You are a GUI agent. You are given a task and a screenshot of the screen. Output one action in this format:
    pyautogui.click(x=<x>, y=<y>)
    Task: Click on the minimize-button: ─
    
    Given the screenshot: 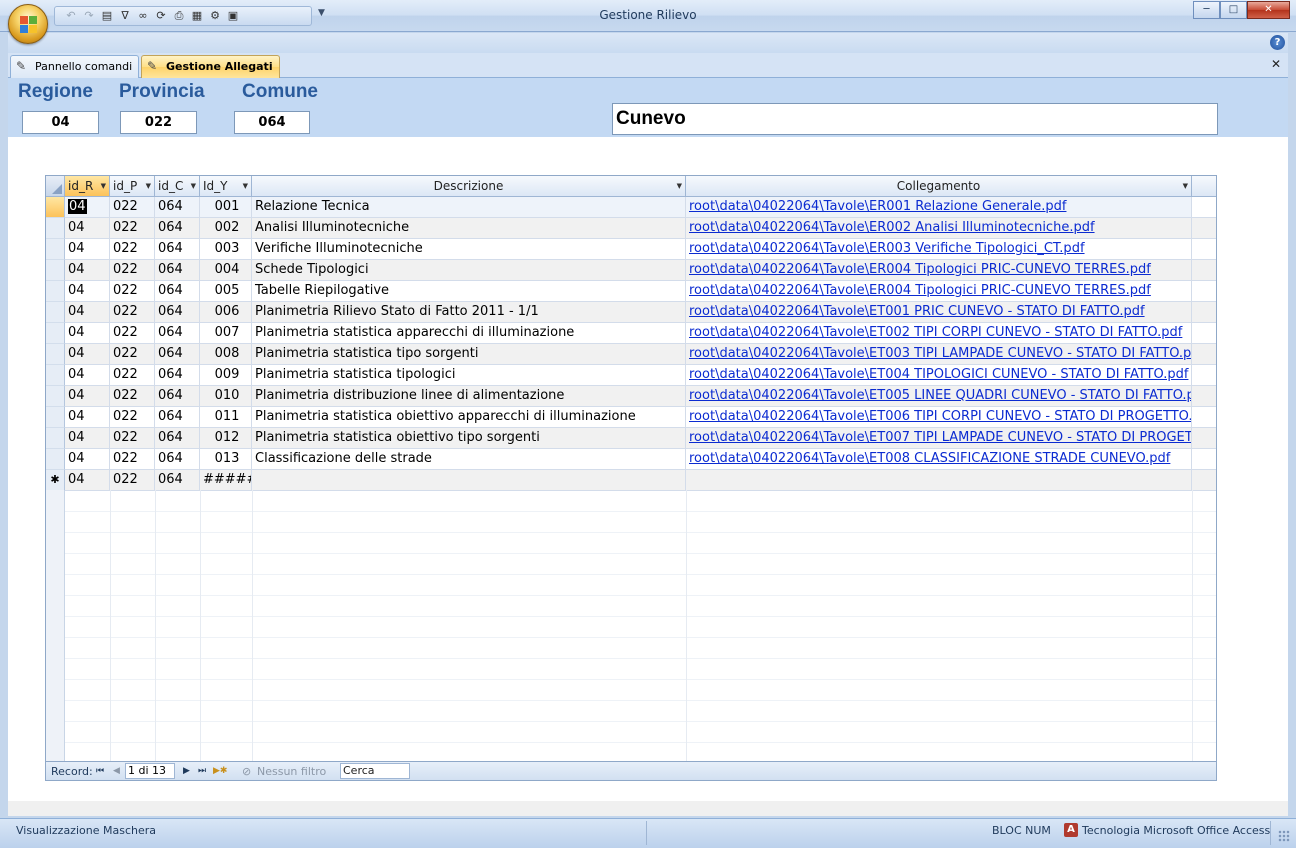 What is the action you would take?
    pyautogui.click(x=1206, y=10)
    